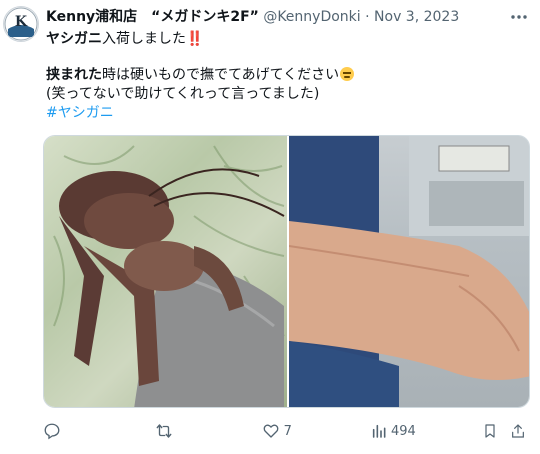  I want to click on tweet-line-3: (笑ってないで助けてくれって言ってました), so click(288, 94).